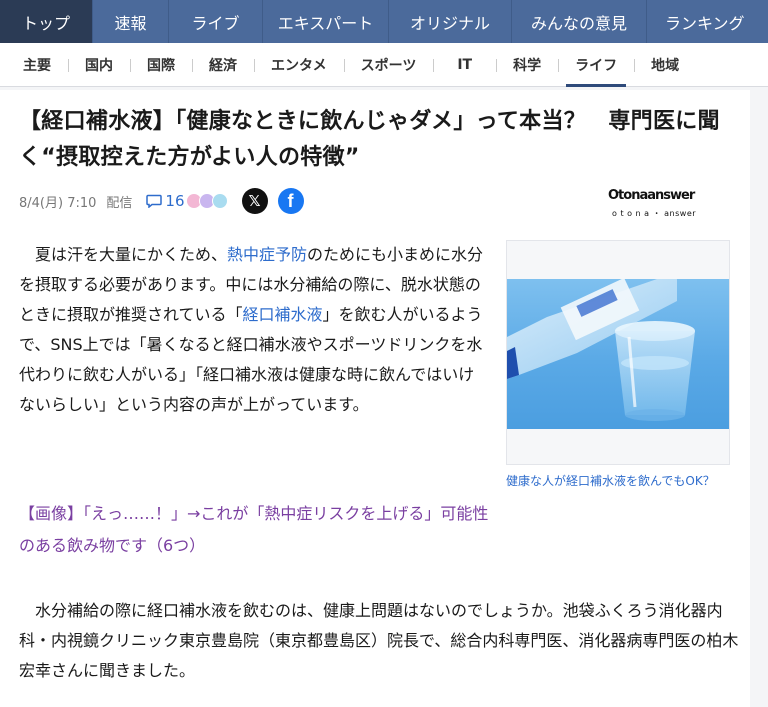  I want to click on comment-count: 16, so click(175, 201).